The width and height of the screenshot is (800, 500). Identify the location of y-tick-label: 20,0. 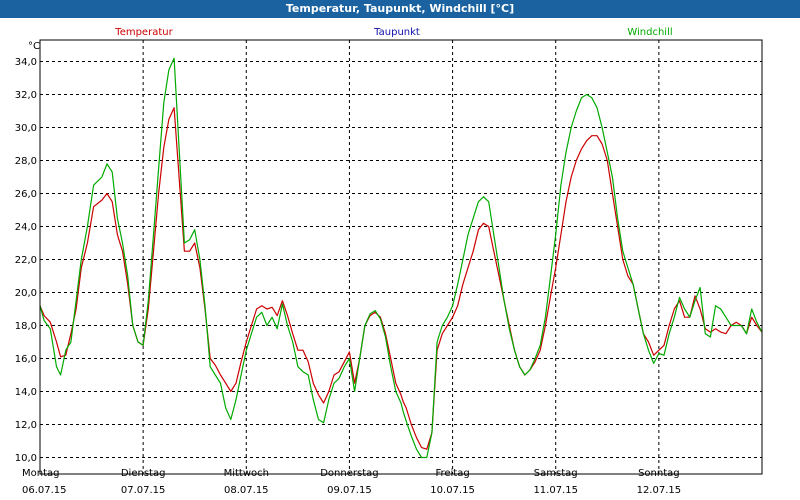
(26, 293).